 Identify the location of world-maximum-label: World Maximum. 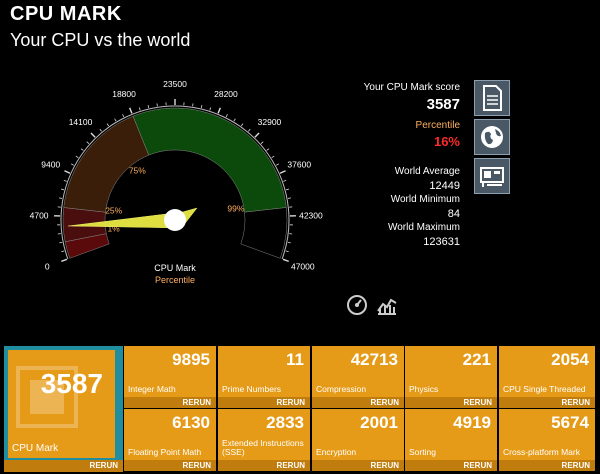
(423, 227).